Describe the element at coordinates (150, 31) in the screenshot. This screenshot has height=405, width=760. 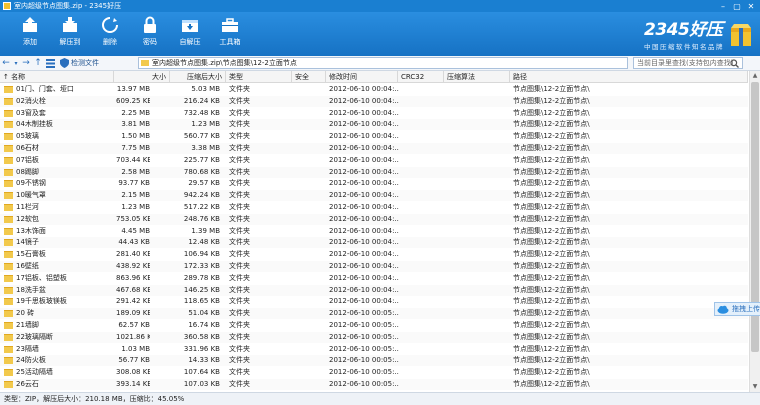
I see `password-button: 密码` at that location.